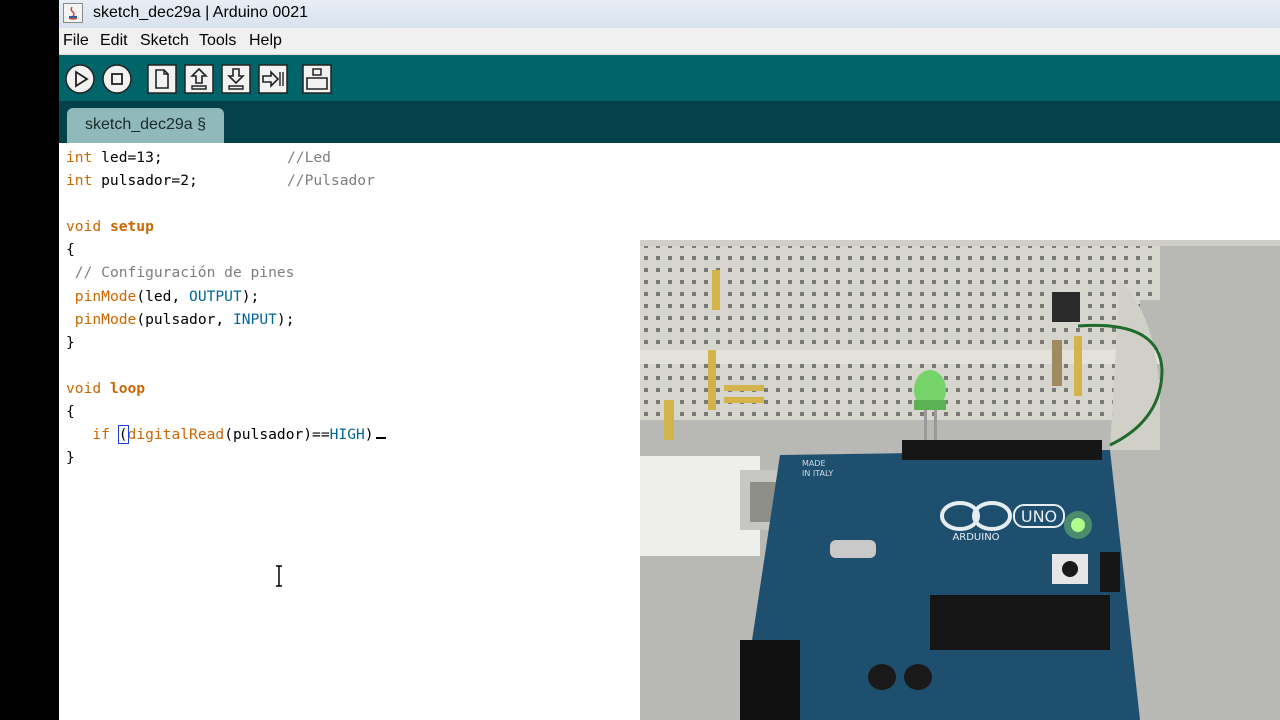  I want to click on stop-button, so click(117, 79).